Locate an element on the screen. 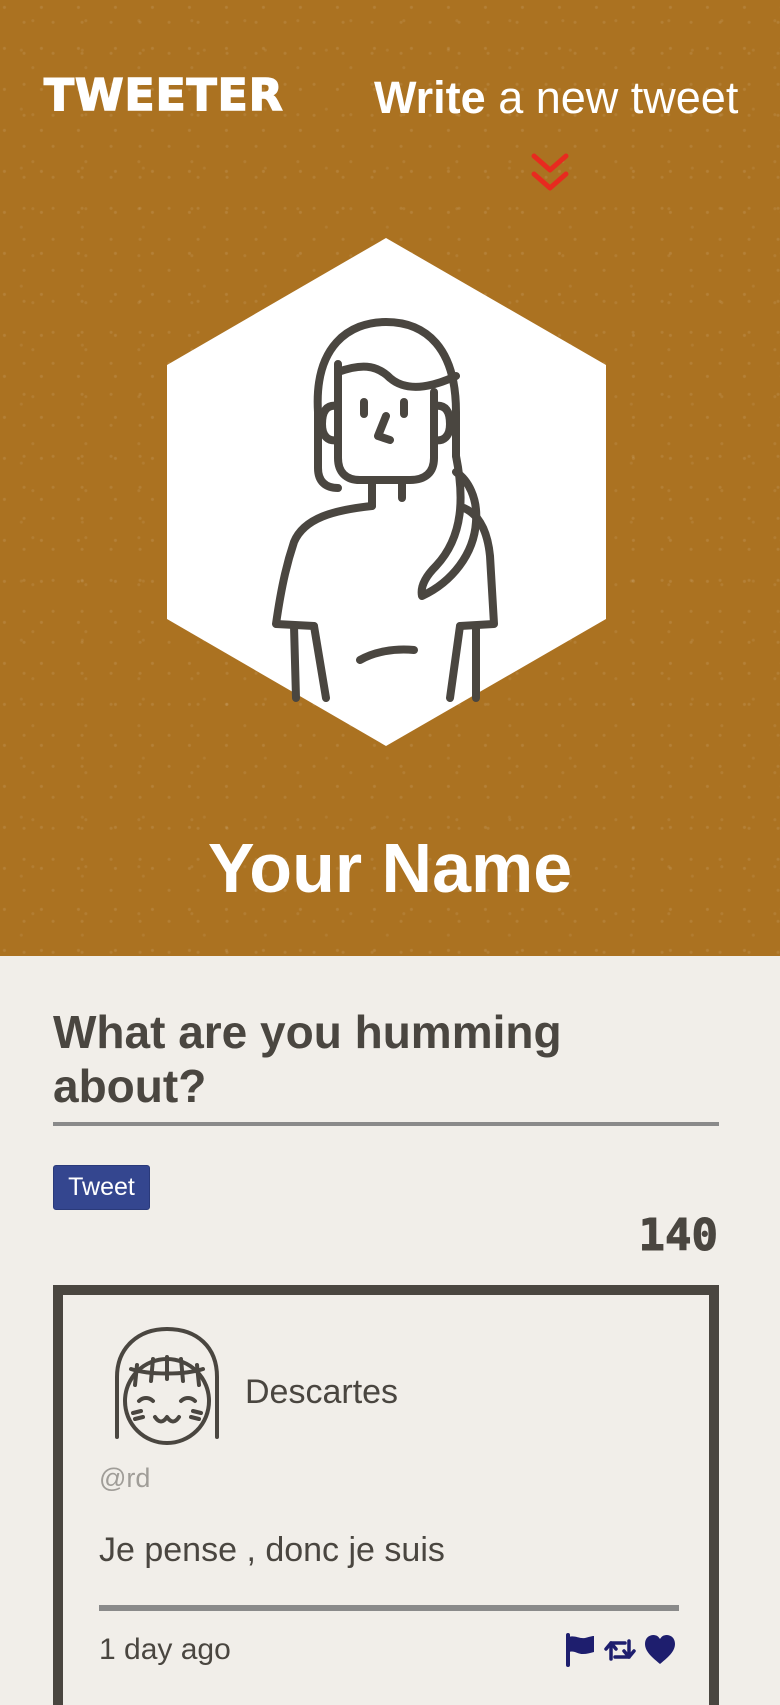 The image size is (780, 1705). flag-icon is located at coordinates (580, 1650).